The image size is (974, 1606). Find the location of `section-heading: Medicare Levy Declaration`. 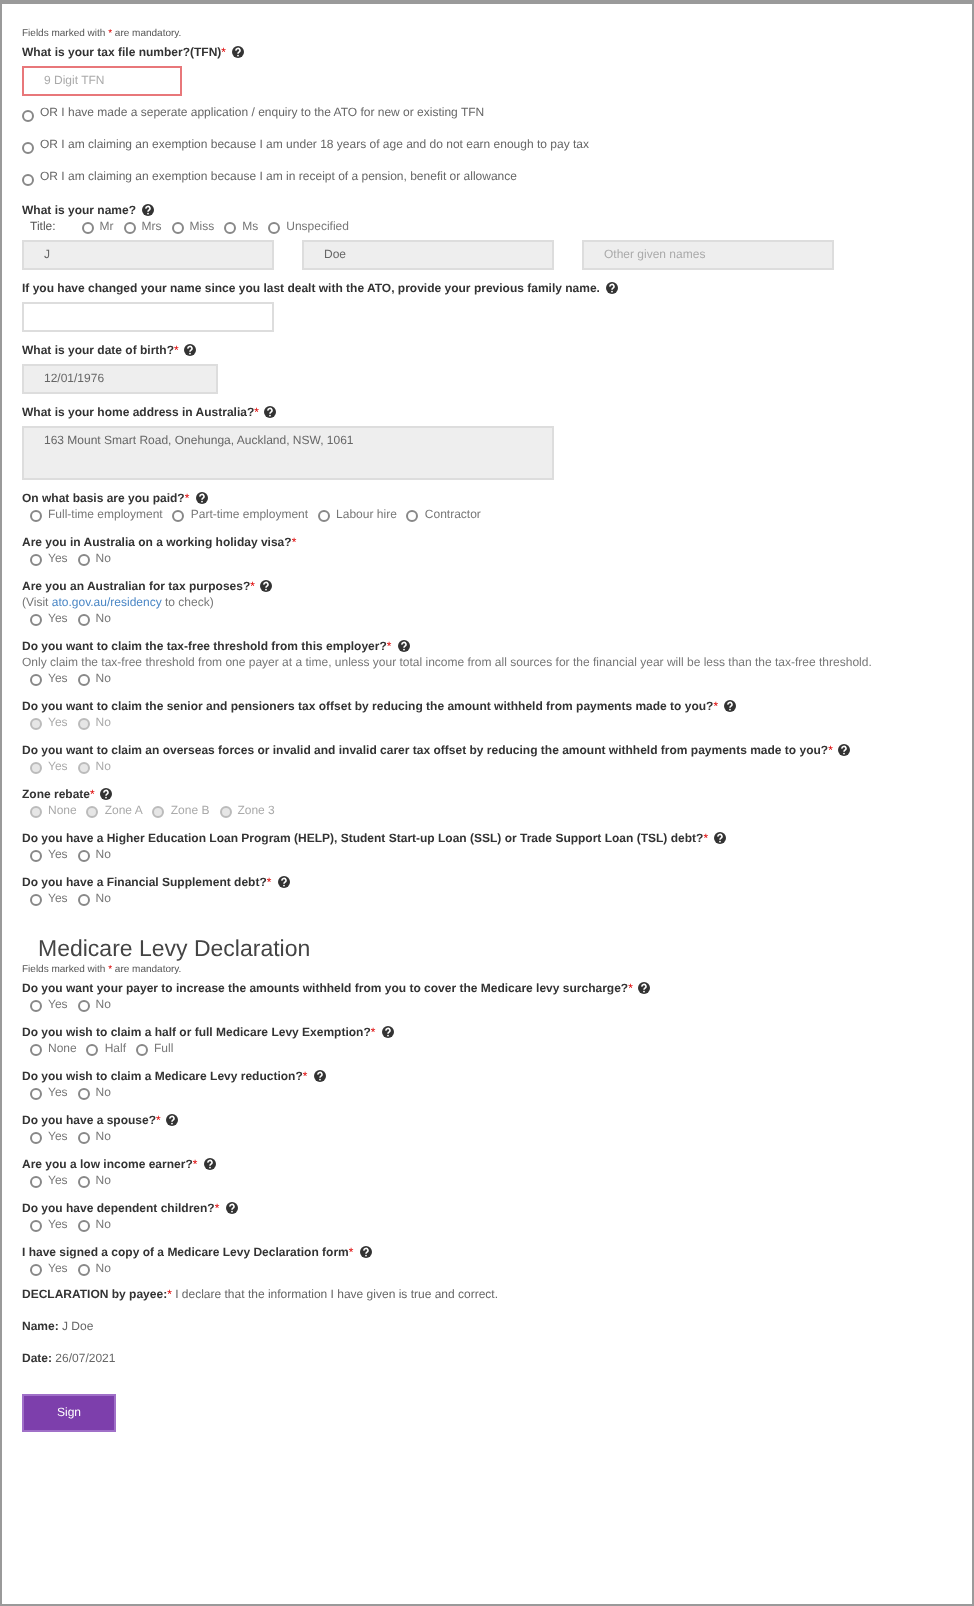

section-heading: Medicare Levy Declaration is located at coordinates (174, 950).